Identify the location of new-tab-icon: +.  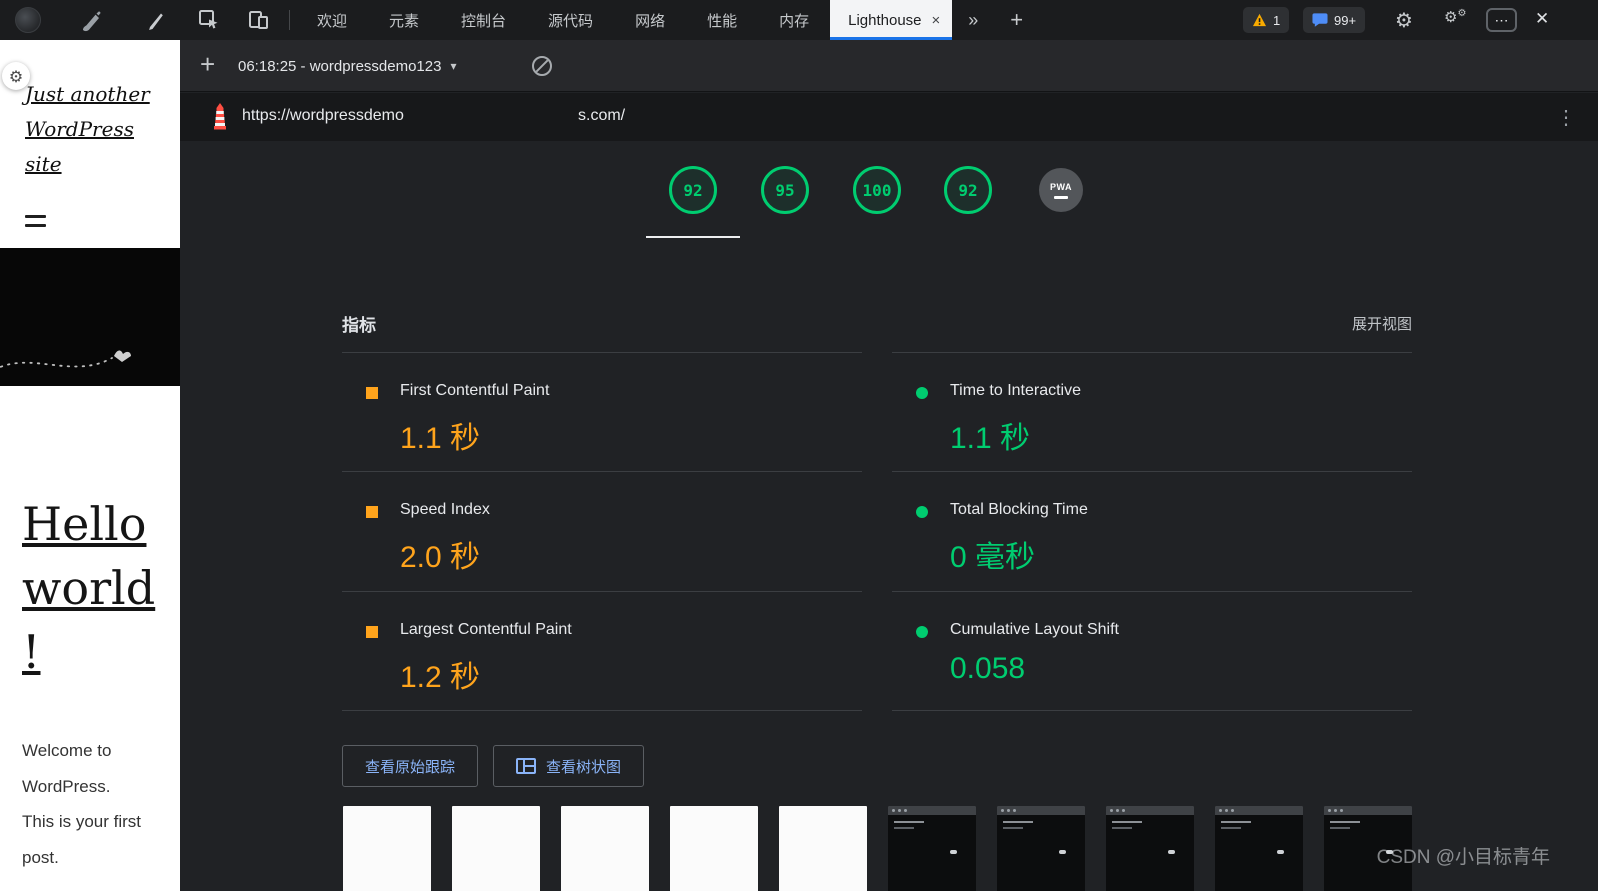
(1016, 20).